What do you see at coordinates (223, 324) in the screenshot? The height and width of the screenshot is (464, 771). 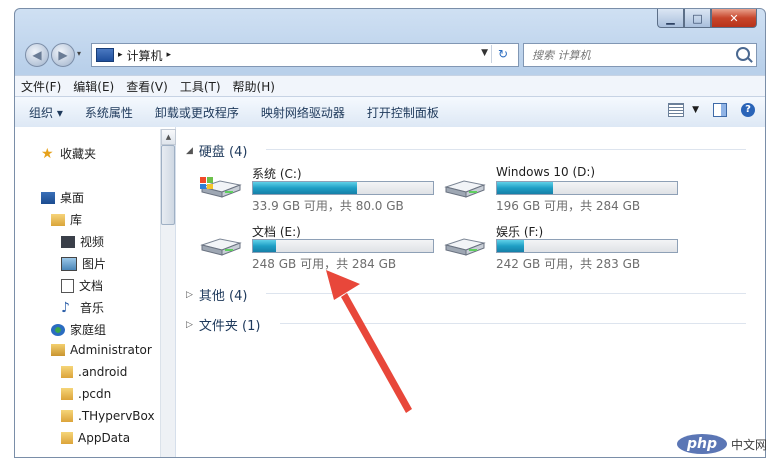 I see `group-folders: ▷ 文件夹 (1)` at bounding box center [223, 324].